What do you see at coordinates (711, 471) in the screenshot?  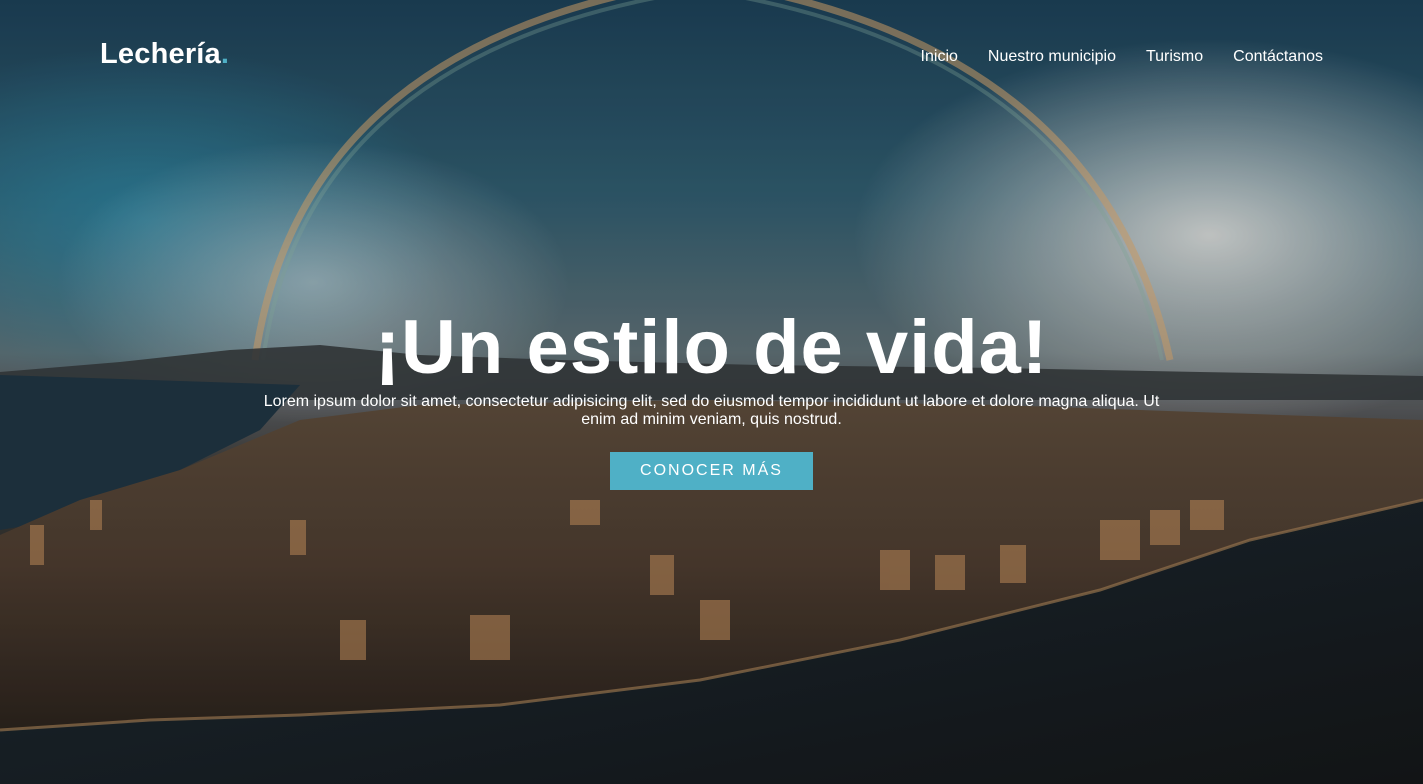 I see `conocer-mas-button: CONOCER MÁS` at bounding box center [711, 471].